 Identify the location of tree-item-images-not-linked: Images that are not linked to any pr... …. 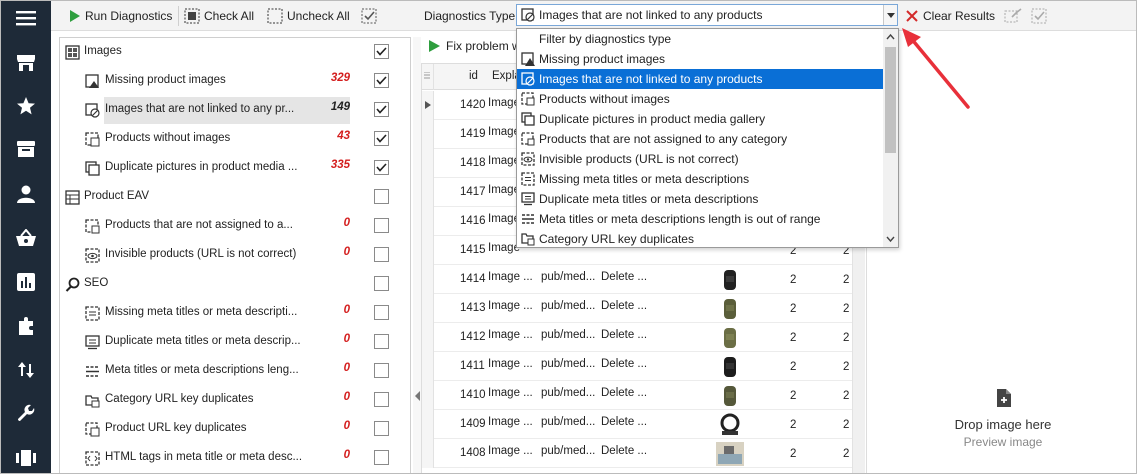
(235, 110).